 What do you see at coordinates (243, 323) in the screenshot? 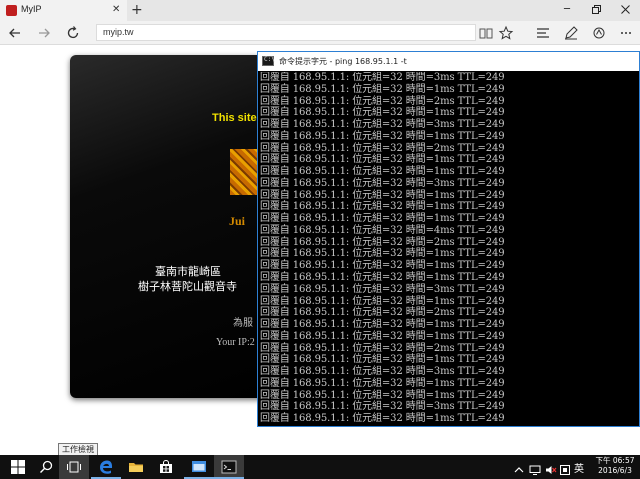
I see `served-by-label: 為服` at bounding box center [243, 323].